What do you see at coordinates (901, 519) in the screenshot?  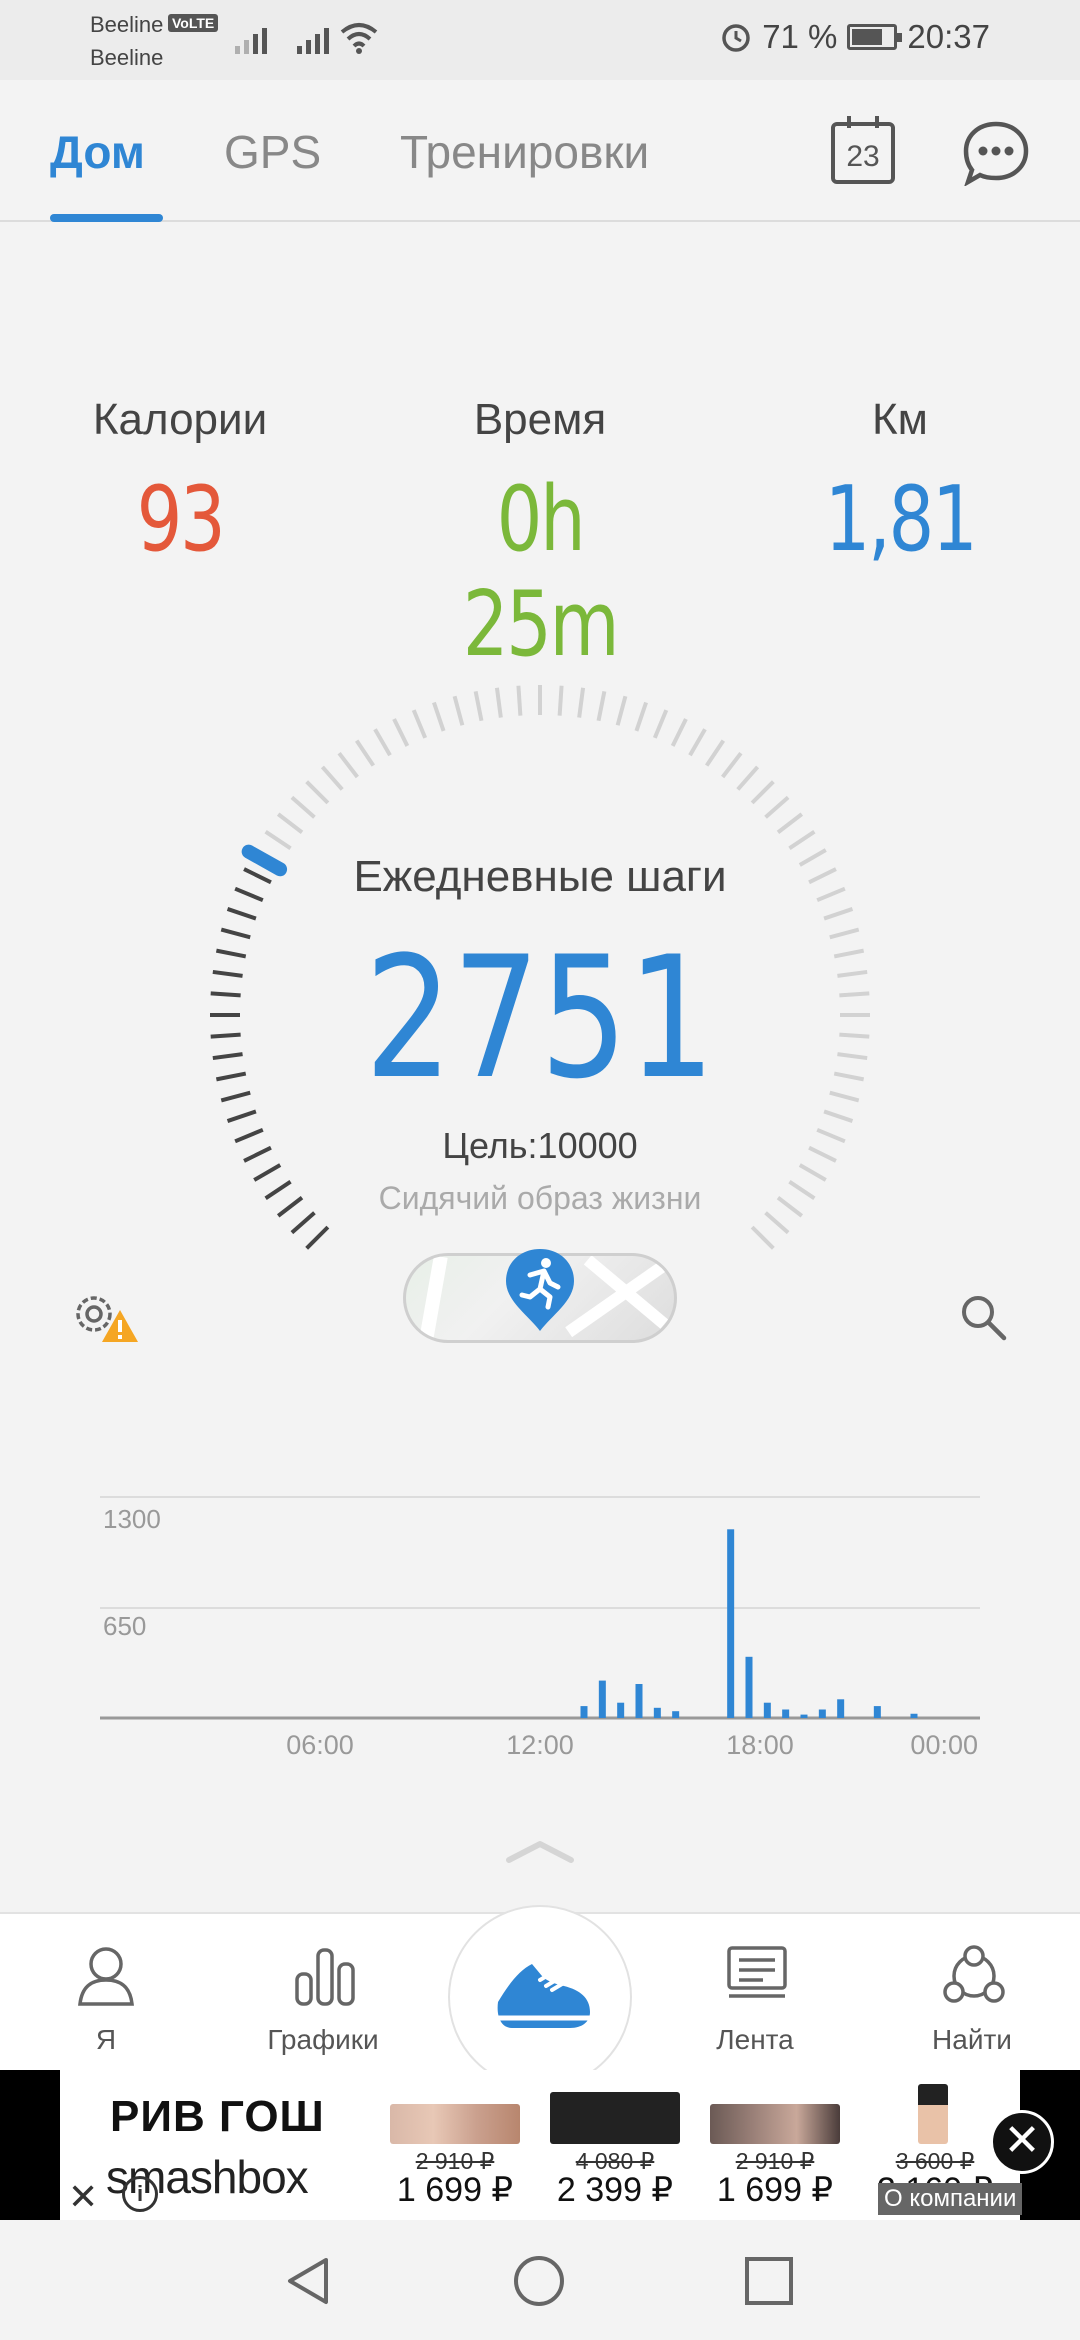 I see `km-value: 1,81` at bounding box center [901, 519].